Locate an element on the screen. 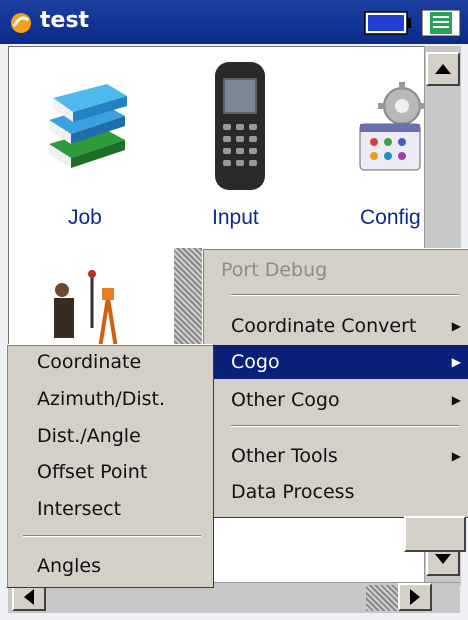 The width and height of the screenshot is (468, 620). menu-item-label: Offset Point is located at coordinates (92, 472).